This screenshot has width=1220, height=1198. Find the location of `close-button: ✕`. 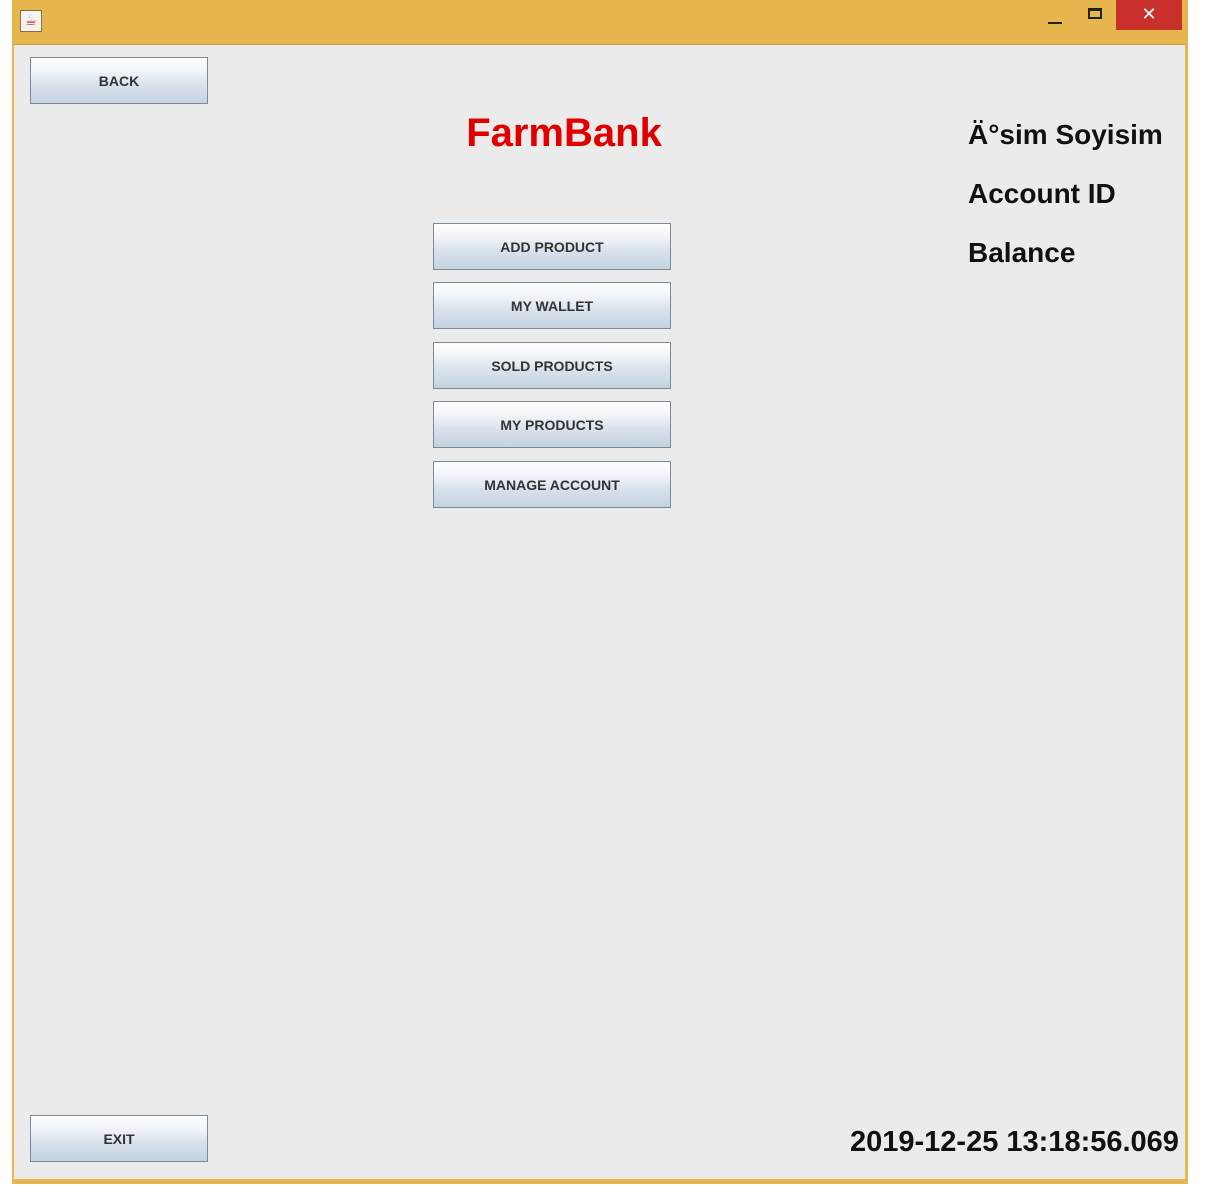

close-button: ✕ is located at coordinates (1149, 15).